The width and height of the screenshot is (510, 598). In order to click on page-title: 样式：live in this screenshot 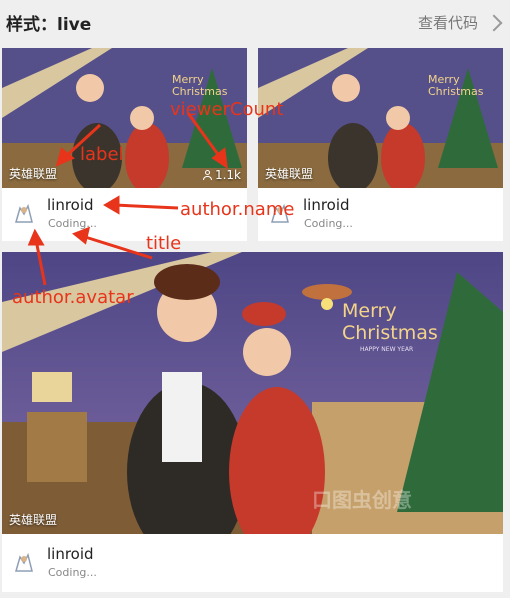, I will do `click(49, 25)`.